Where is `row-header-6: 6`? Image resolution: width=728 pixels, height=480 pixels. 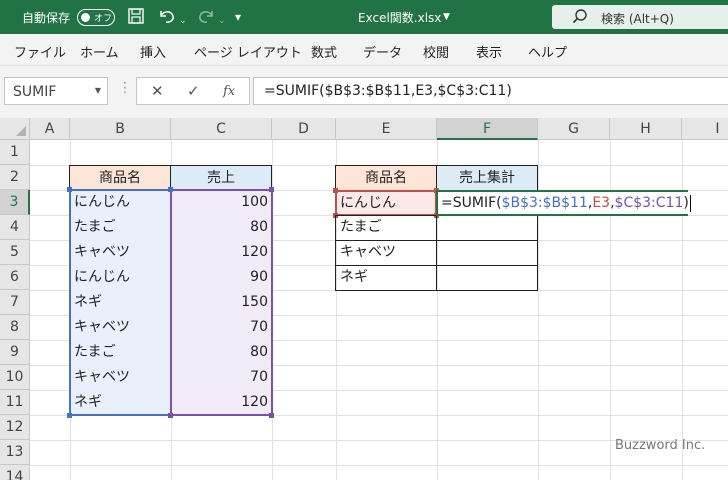 row-header-6: 6 is located at coordinates (15, 277).